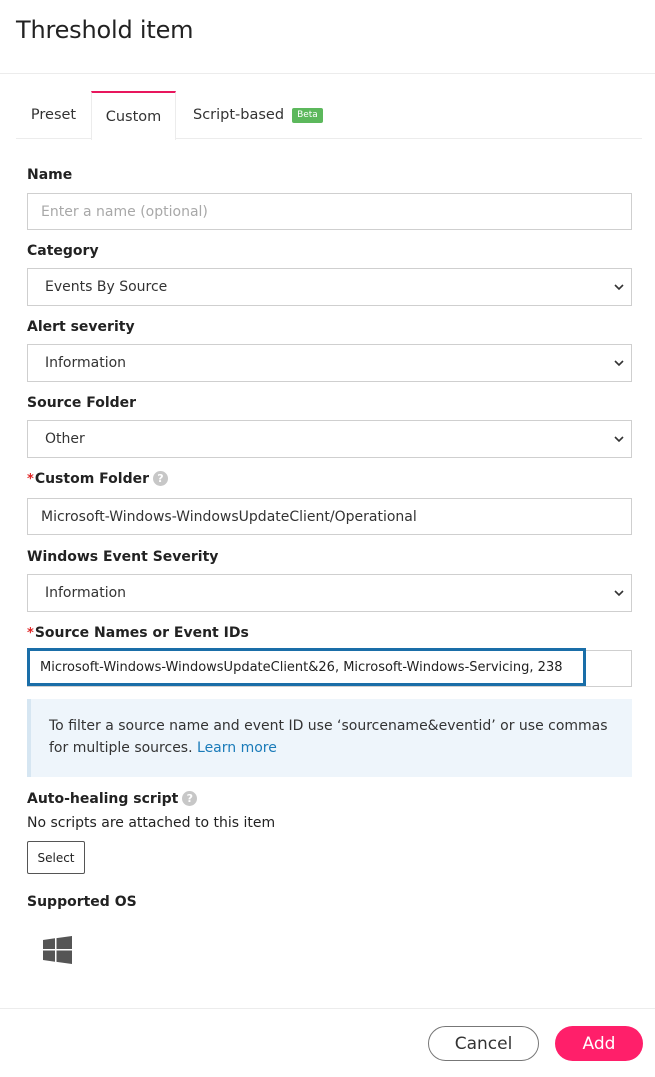  Describe the element at coordinates (65, 439) in the screenshot. I see `source-folder-value: Other` at that location.